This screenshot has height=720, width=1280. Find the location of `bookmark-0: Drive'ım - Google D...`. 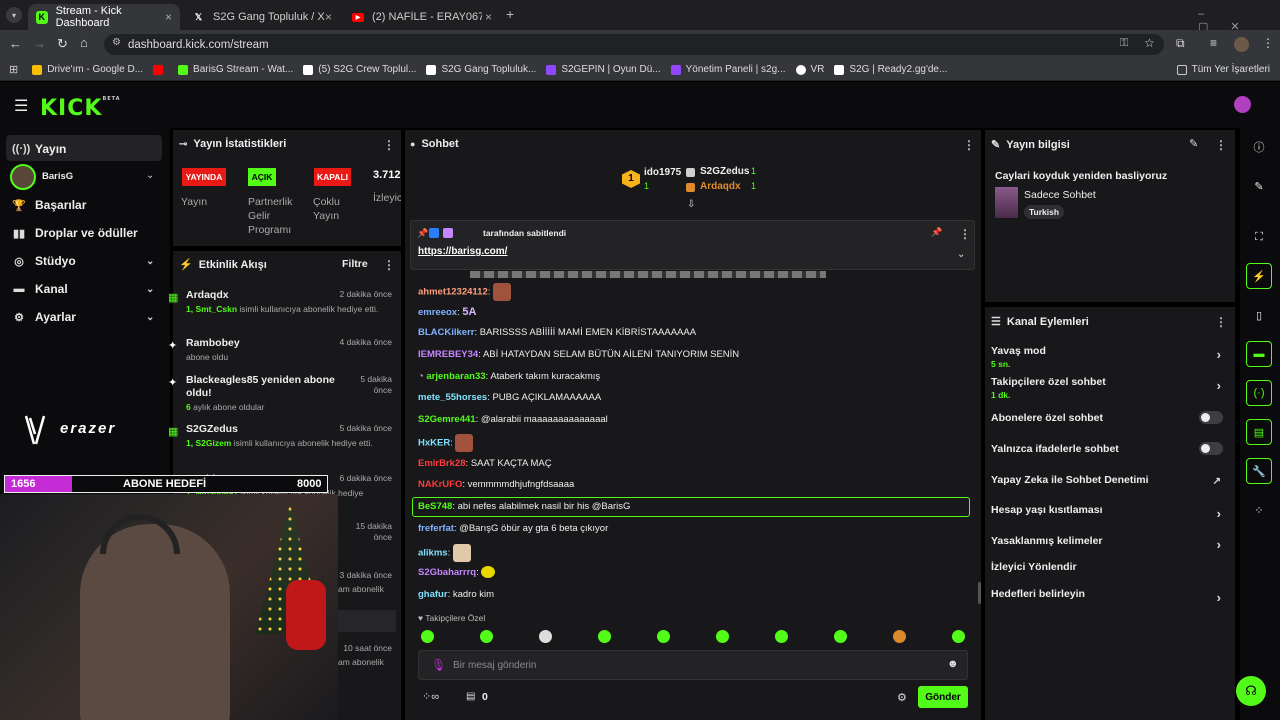

bookmark-0: Drive'ım - Google D... is located at coordinates (87, 69).